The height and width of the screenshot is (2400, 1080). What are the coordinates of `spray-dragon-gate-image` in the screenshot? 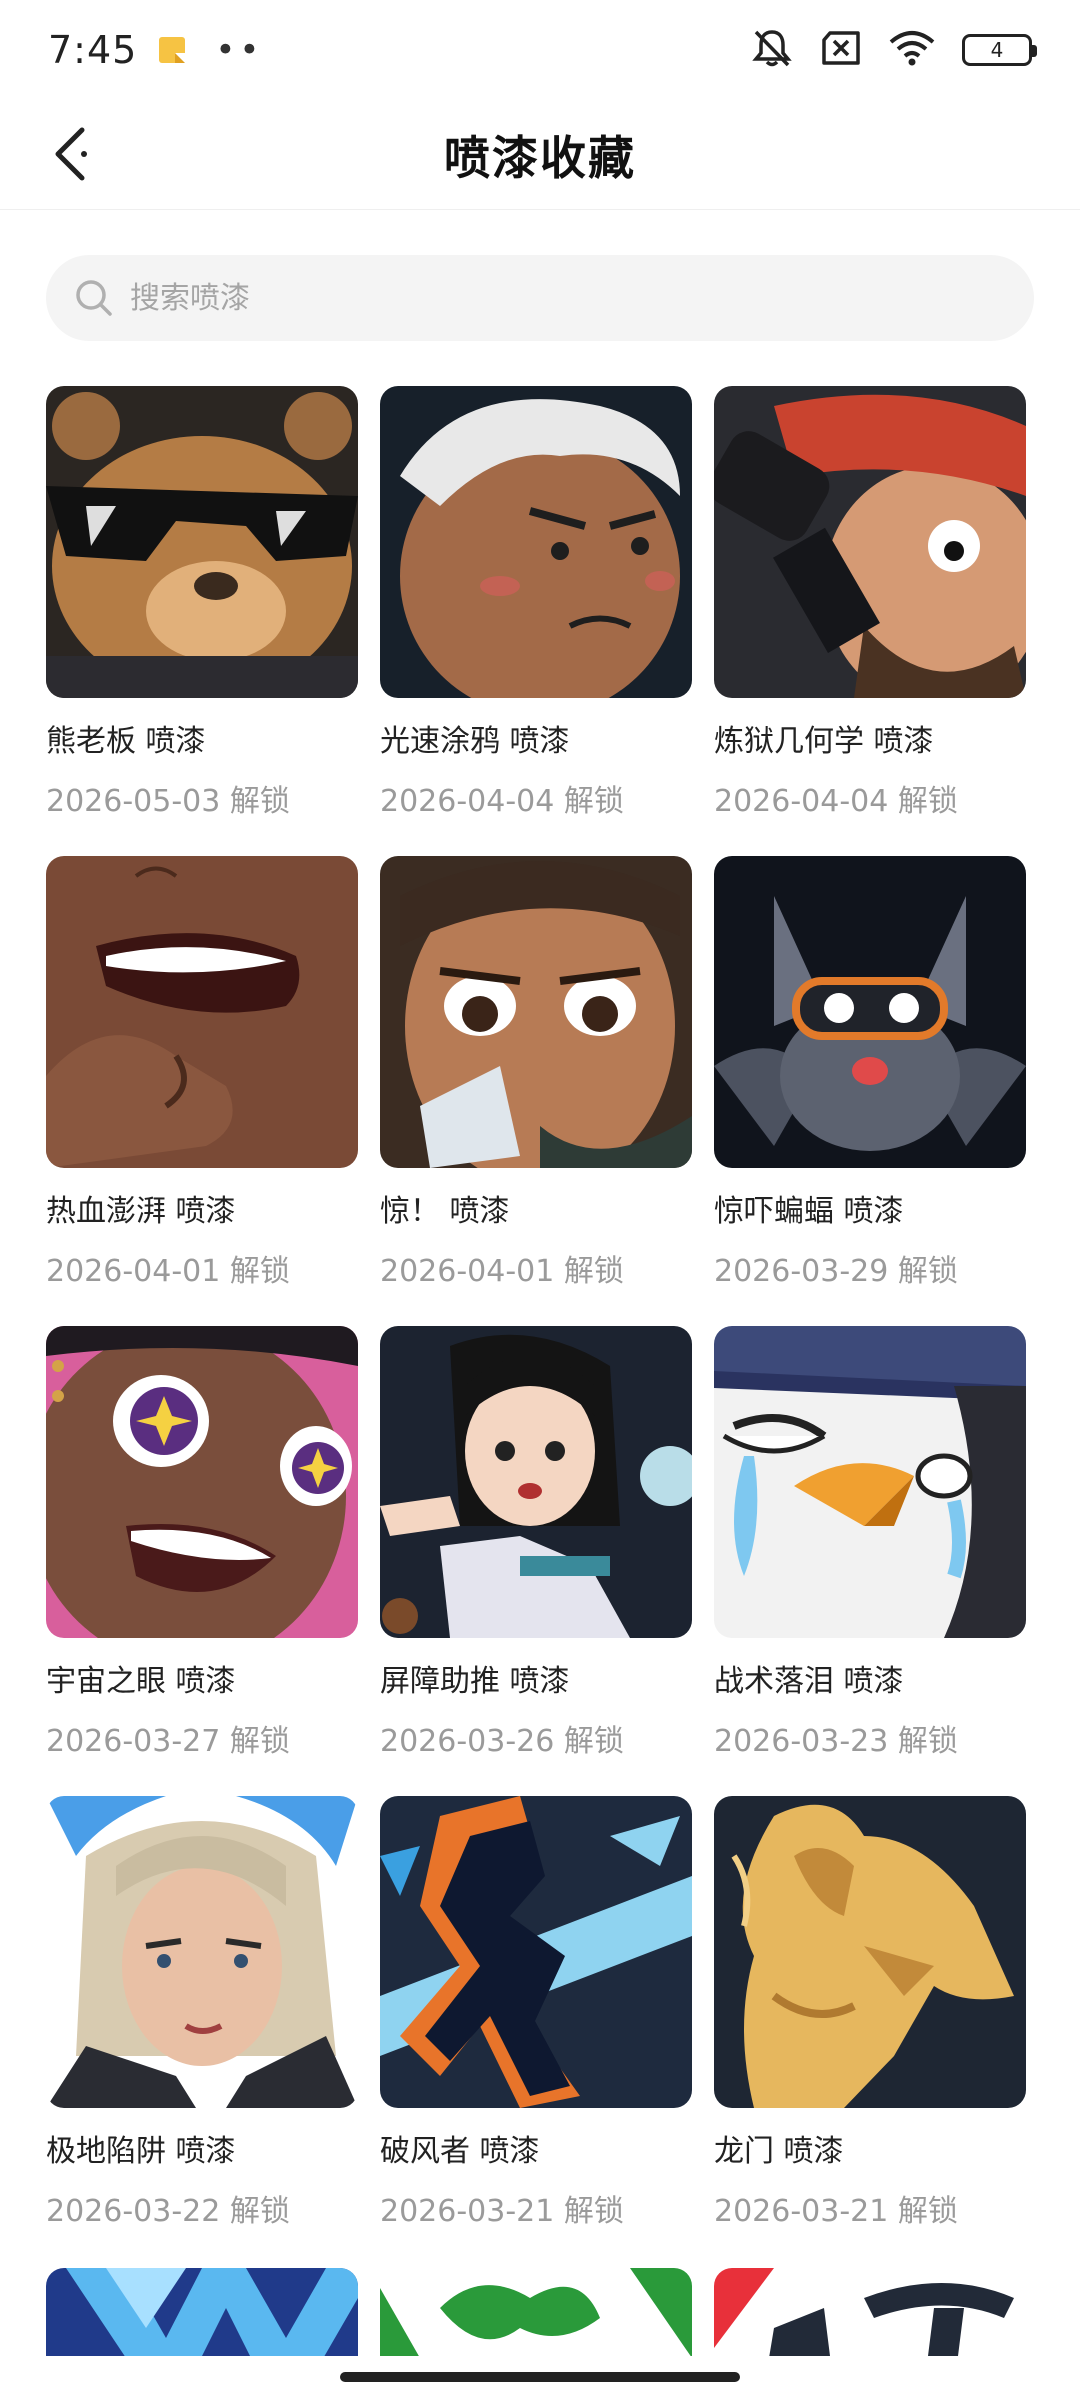 It's located at (870, 1952).